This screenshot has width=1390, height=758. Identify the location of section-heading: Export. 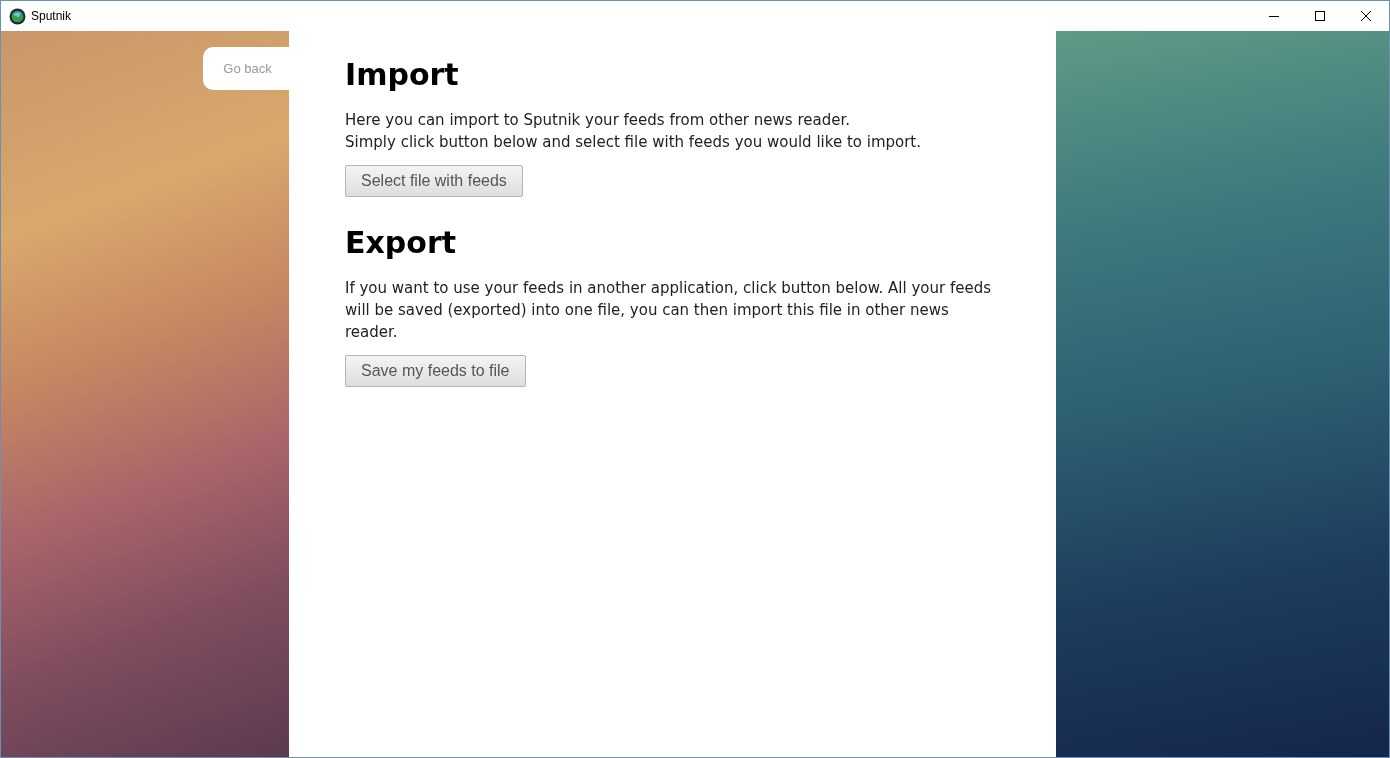
(401, 243).